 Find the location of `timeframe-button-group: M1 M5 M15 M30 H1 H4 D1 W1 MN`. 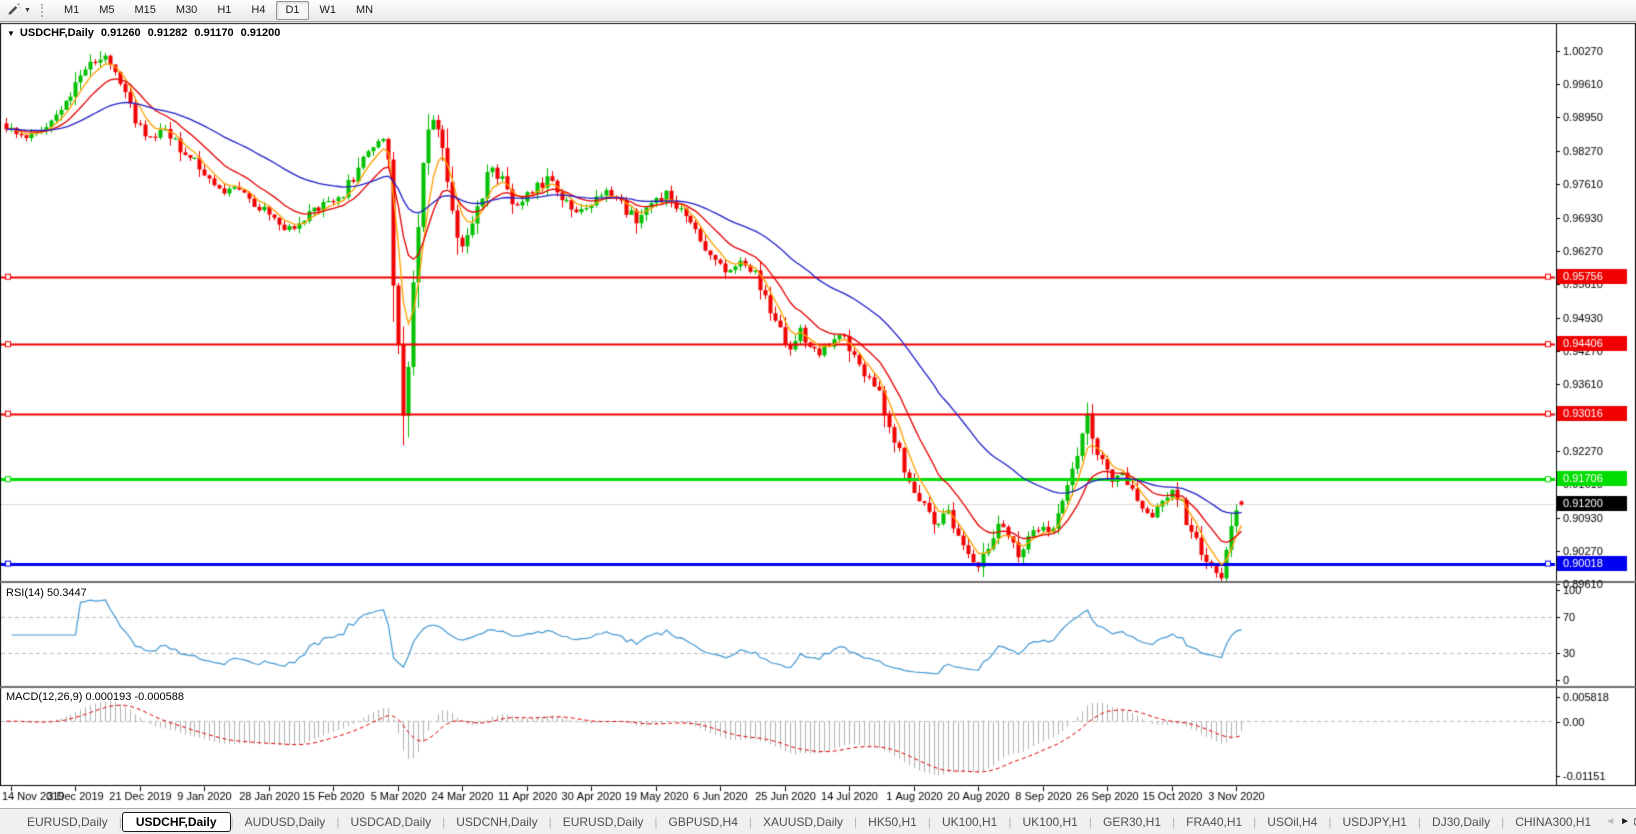

timeframe-button-group: M1 M5 M15 M30 H1 H4 D1 W1 MN is located at coordinates (218, 10).